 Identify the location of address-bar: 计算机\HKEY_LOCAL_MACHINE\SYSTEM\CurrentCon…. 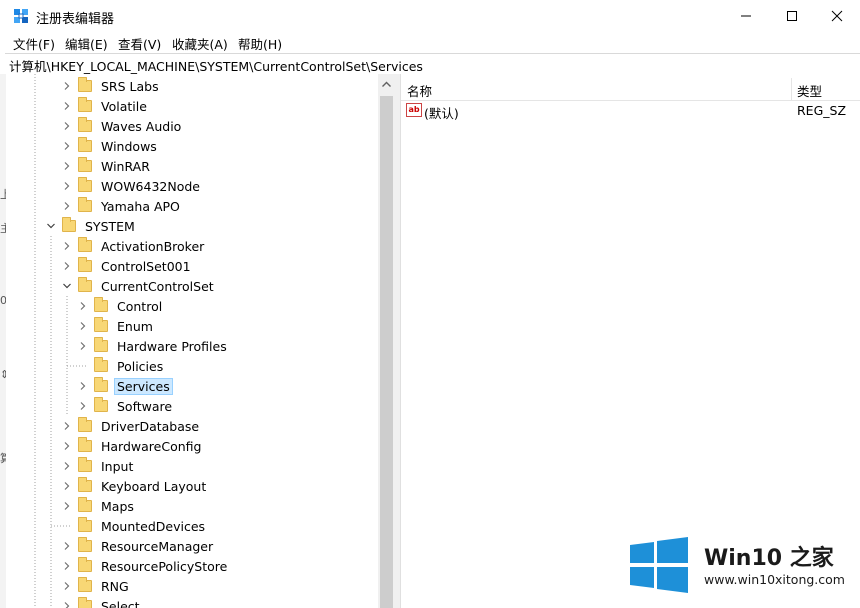
(432, 64).